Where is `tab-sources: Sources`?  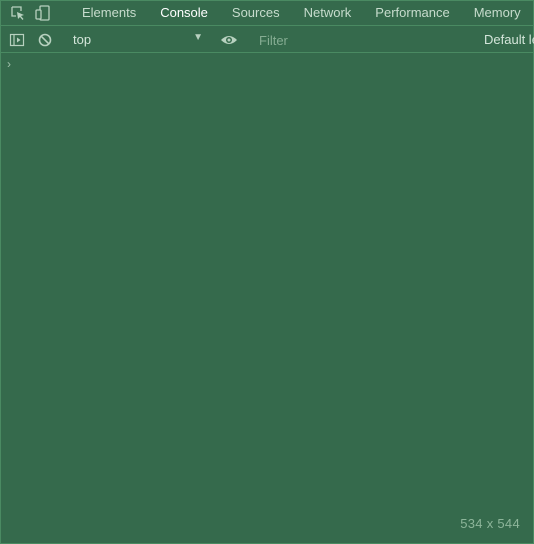
tab-sources: Sources is located at coordinates (255, 13).